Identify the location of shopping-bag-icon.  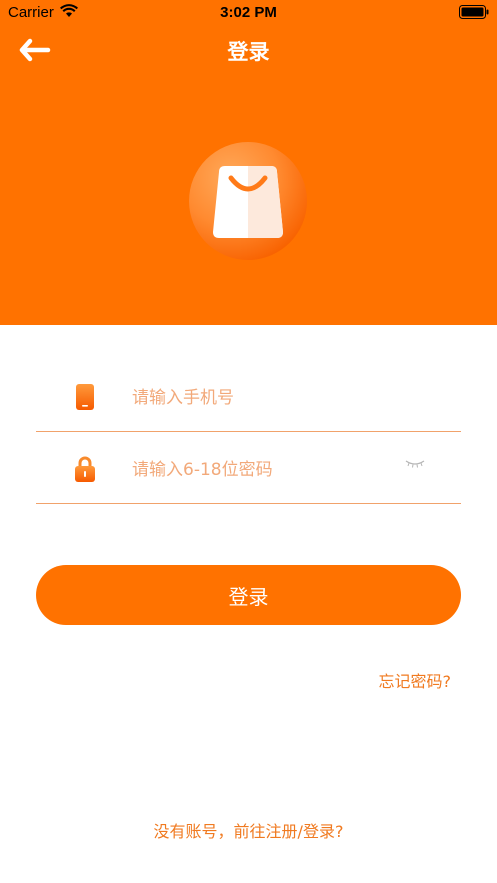
(248, 201).